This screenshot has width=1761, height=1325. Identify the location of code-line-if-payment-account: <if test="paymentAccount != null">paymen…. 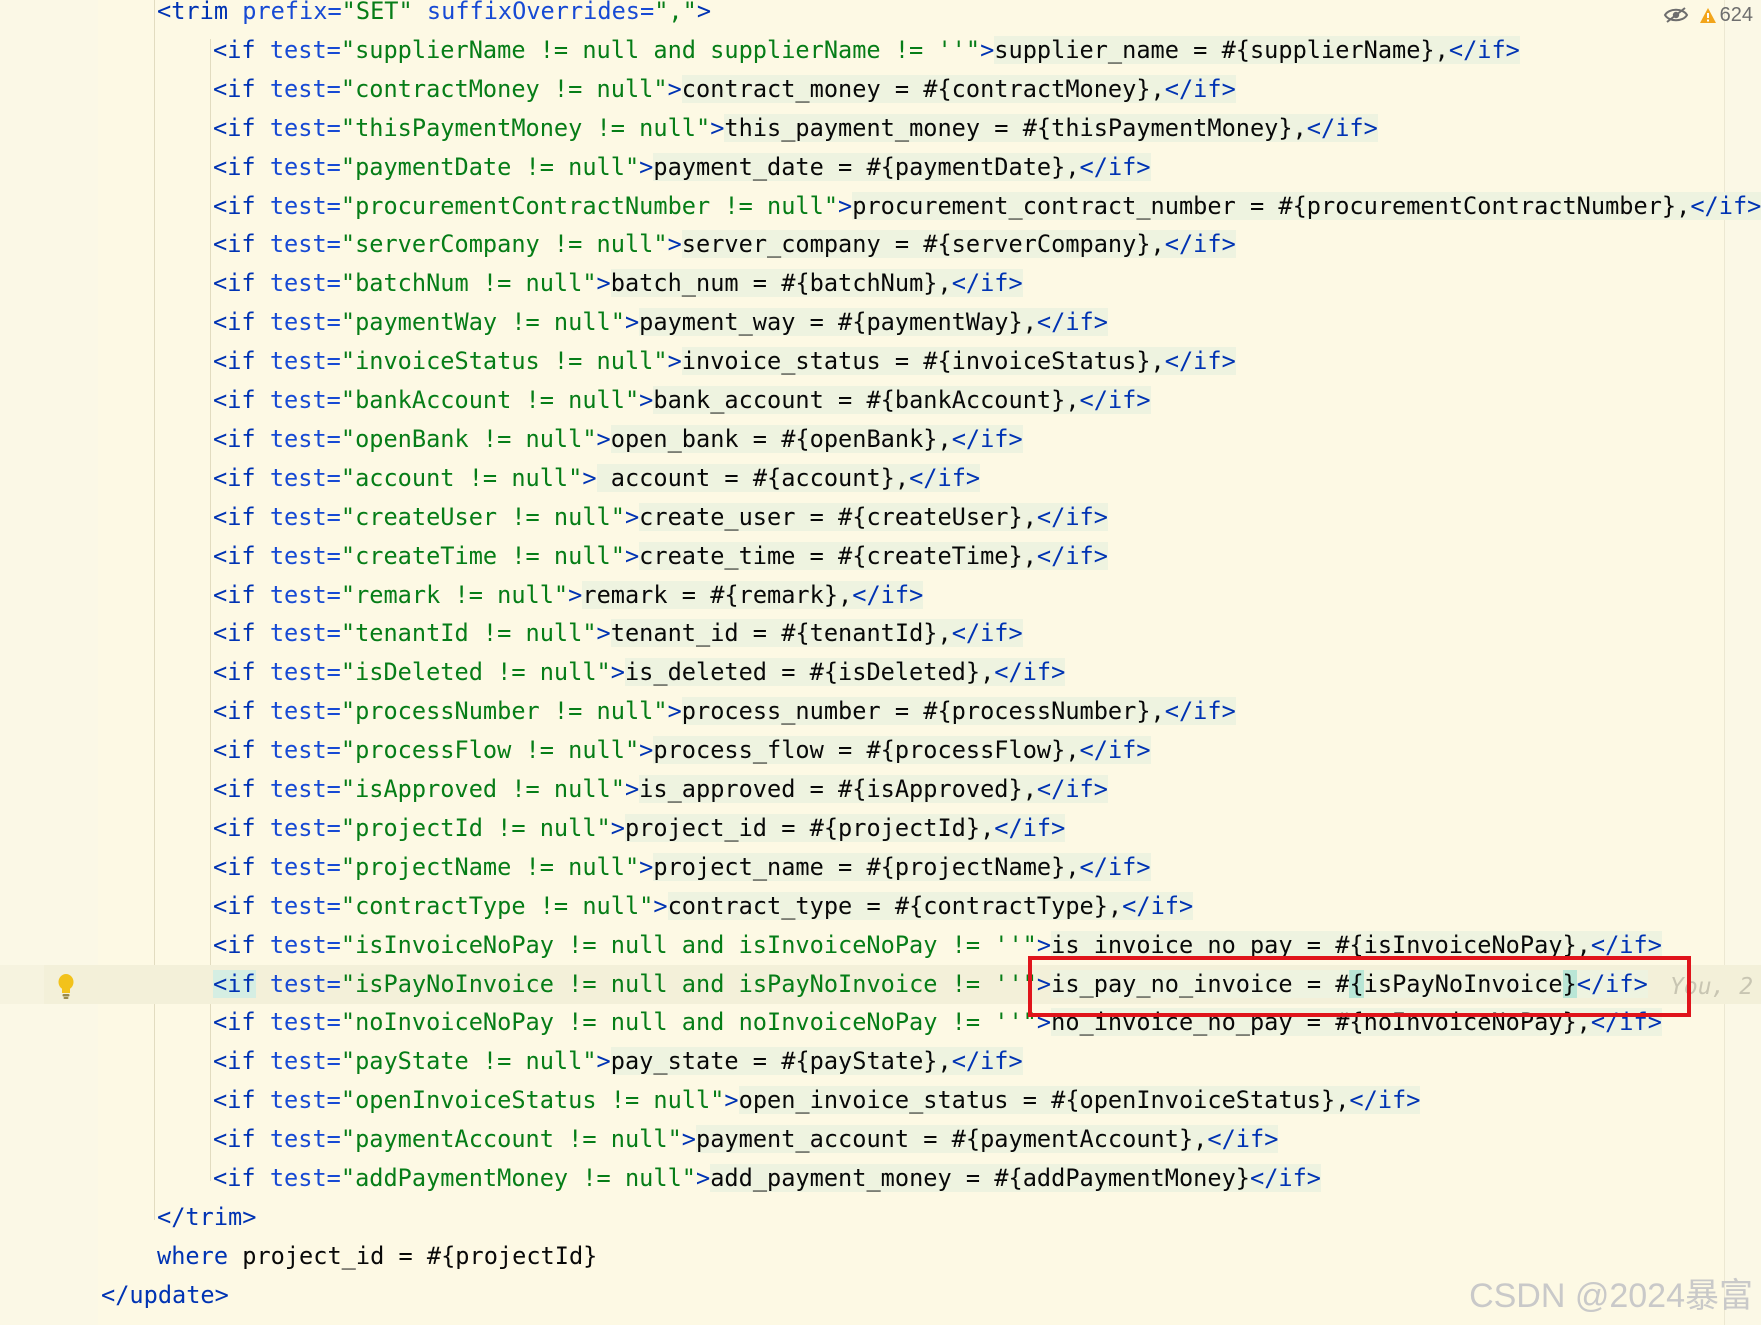
(880, 1139).